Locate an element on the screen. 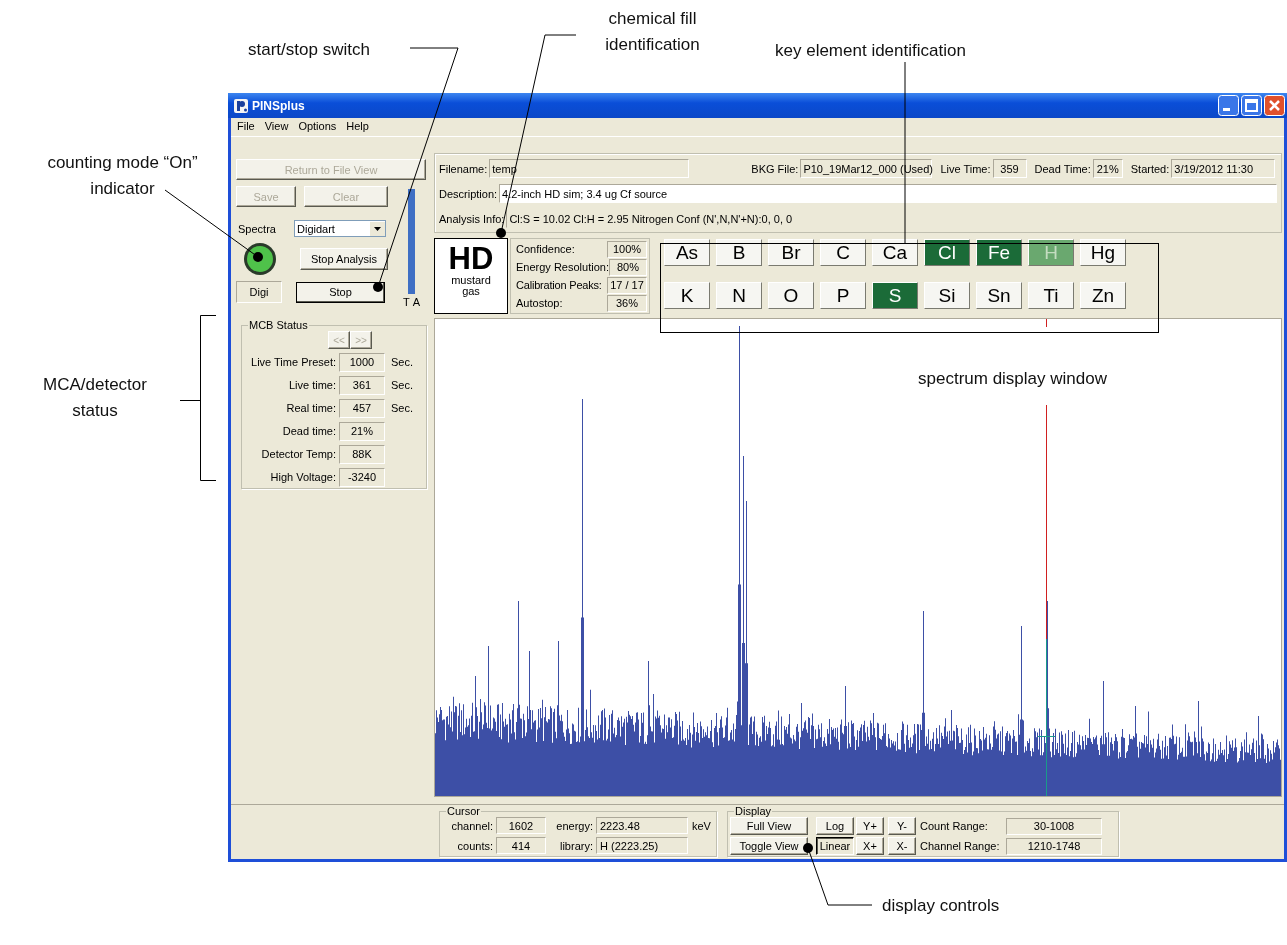 This screenshot has width=1287, height=945. element-button: Br is located at coordinates (791, 252).